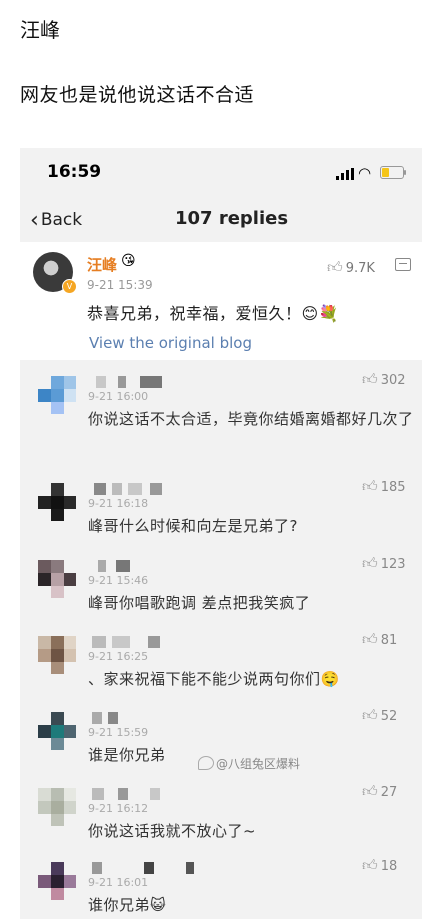  What do you see at coordinates (389, 716) in the screenshot?
I see `like-count: 52` at bounding box center [389, 716].